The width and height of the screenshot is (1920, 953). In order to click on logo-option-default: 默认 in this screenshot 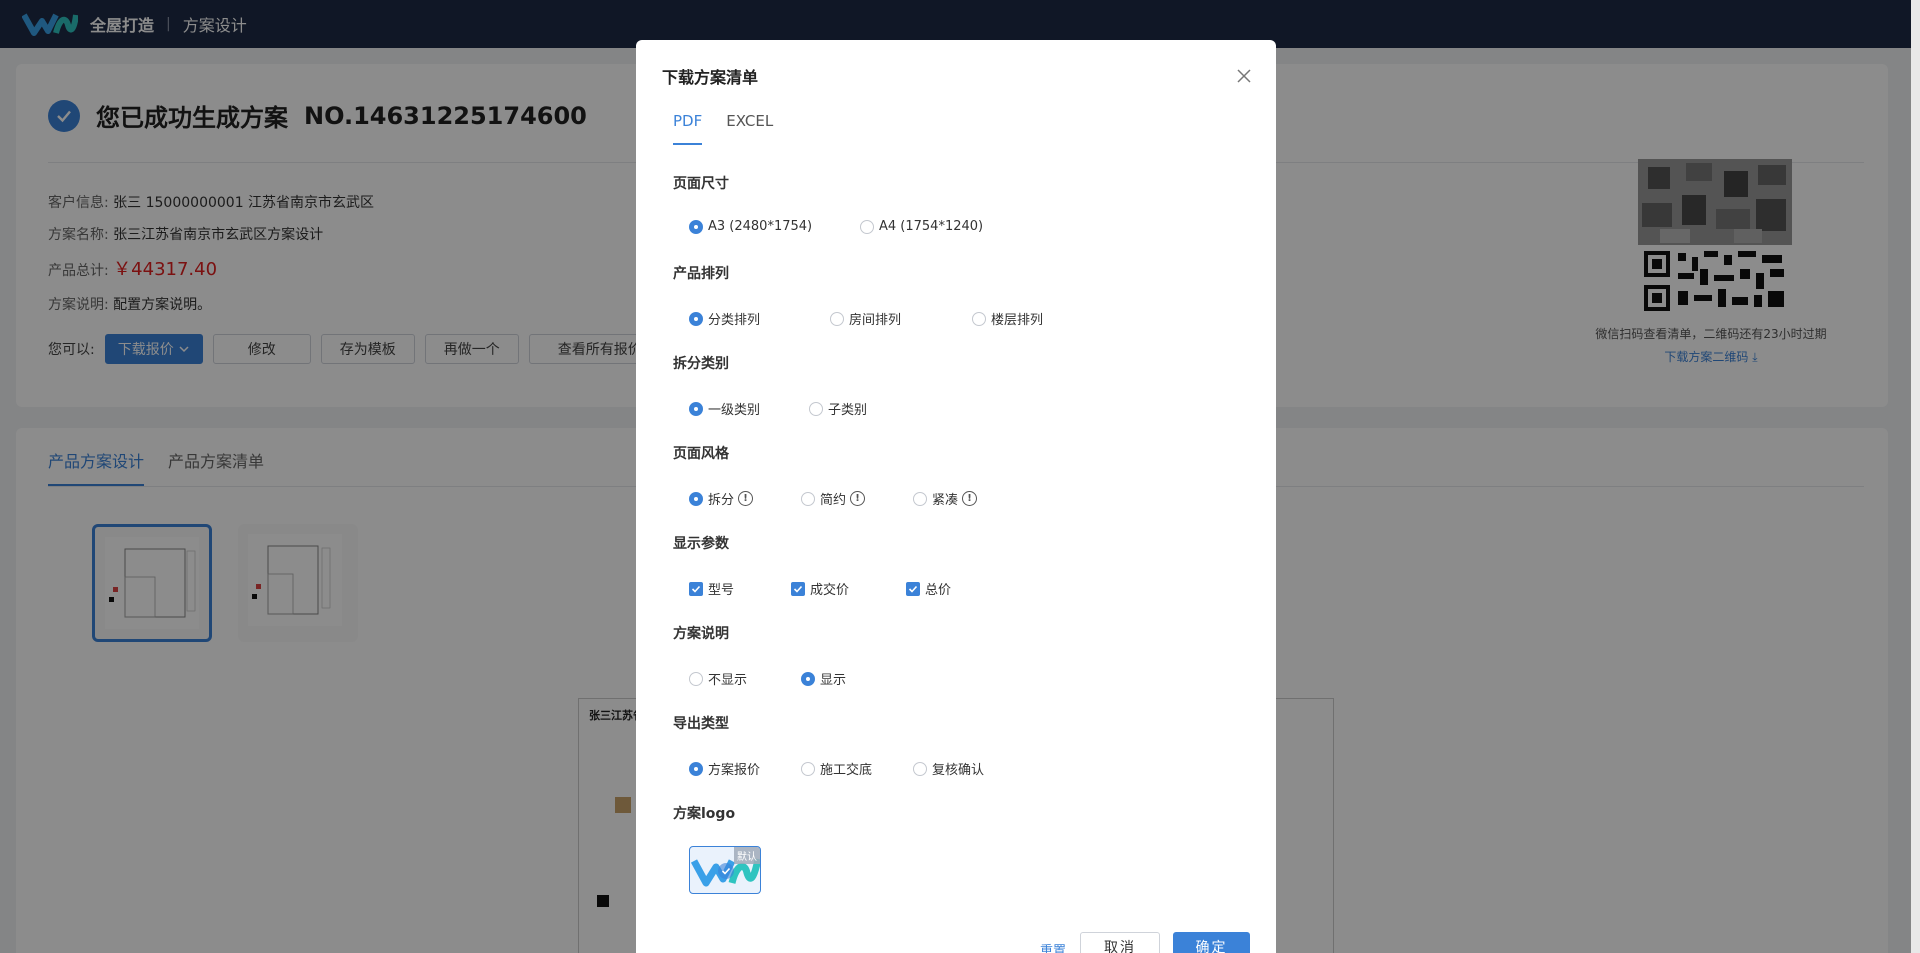, I will do `click(725, 870)`.